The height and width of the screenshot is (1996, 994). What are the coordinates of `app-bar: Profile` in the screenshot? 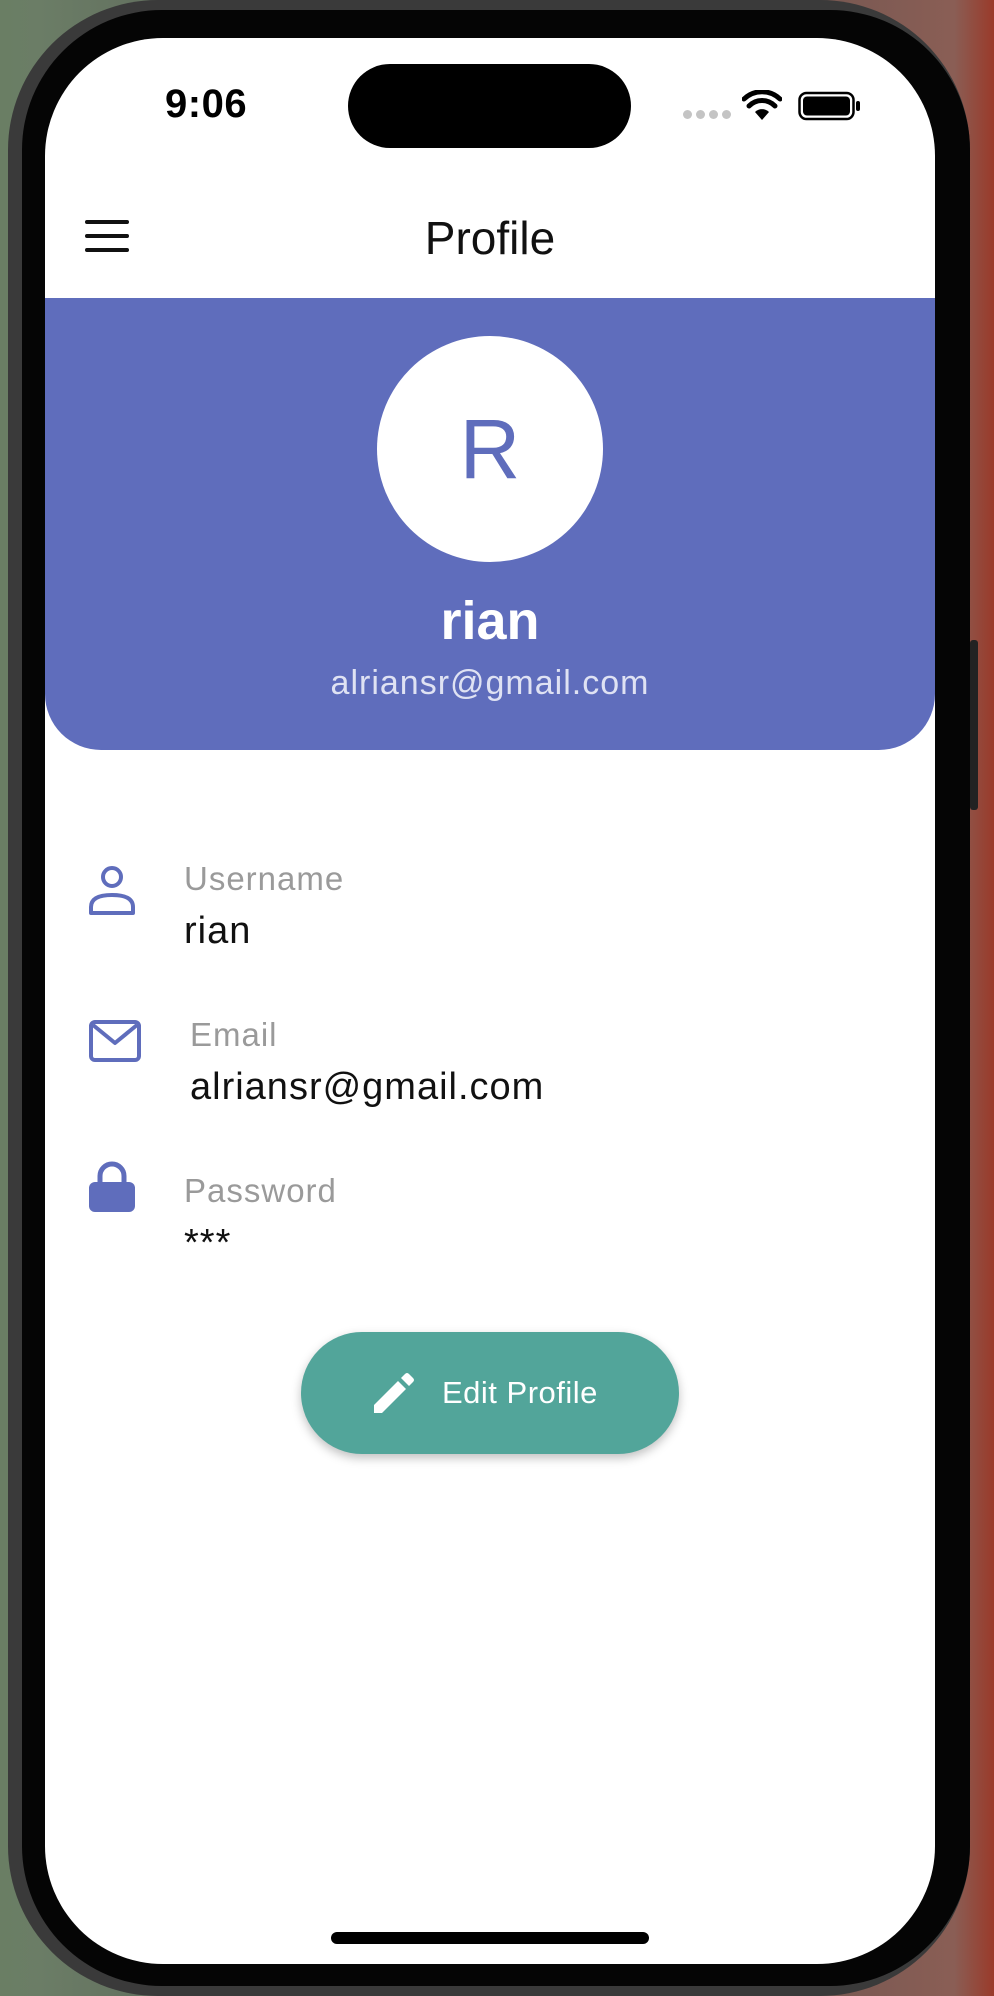 It's located at (490, 238).